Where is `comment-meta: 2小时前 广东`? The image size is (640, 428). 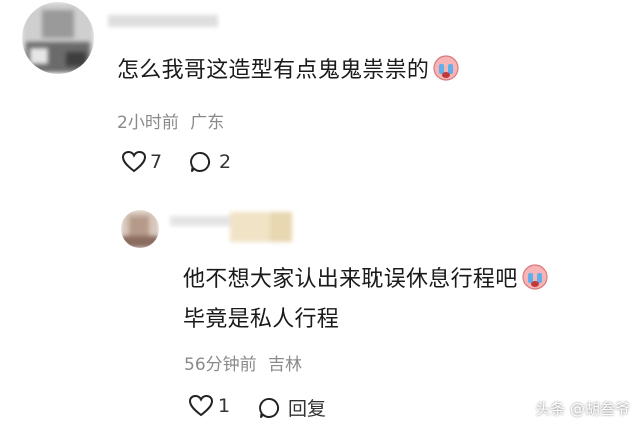
comment-meta: 2小时前 广东 is located at coordinates (170, 120).